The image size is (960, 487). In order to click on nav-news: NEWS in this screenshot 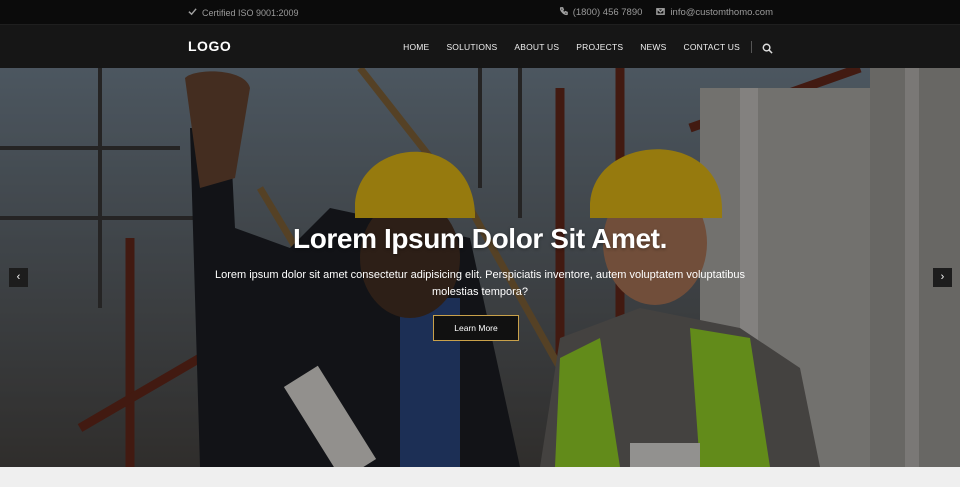, I will do `click(653, 47)`.